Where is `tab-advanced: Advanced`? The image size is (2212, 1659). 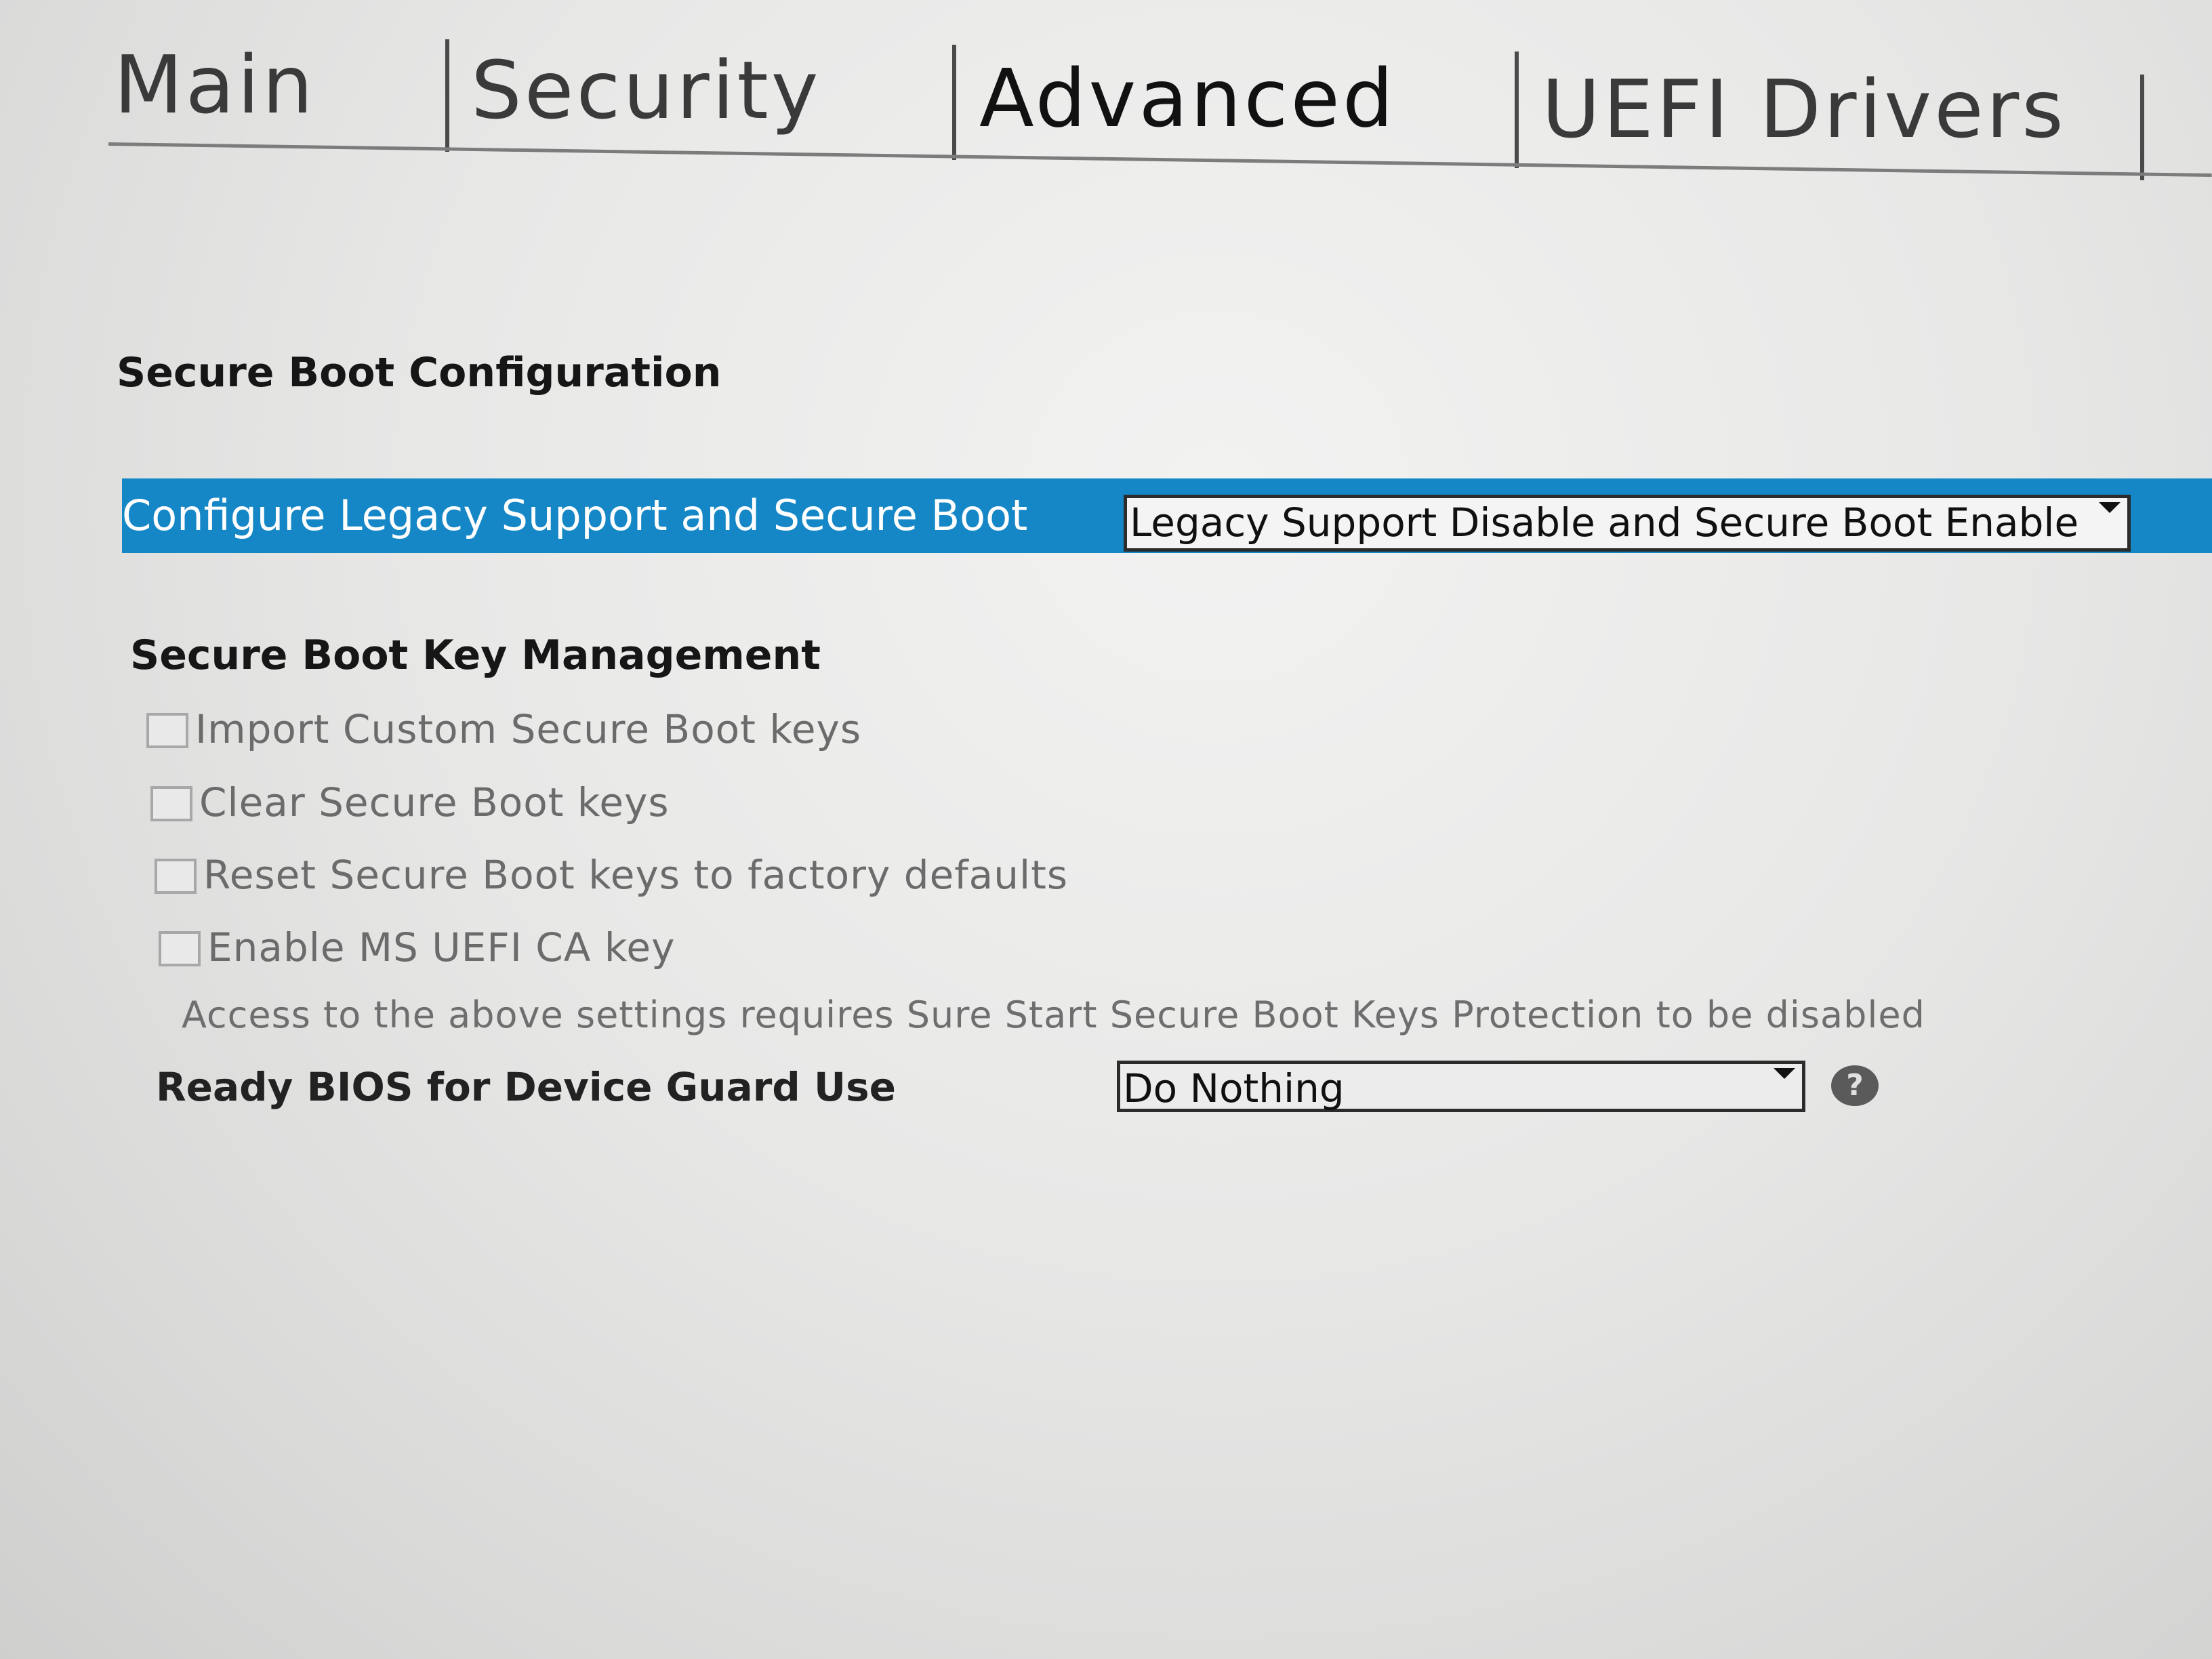 tab-advanced: Advanced is located at coordinates (1187, 98).